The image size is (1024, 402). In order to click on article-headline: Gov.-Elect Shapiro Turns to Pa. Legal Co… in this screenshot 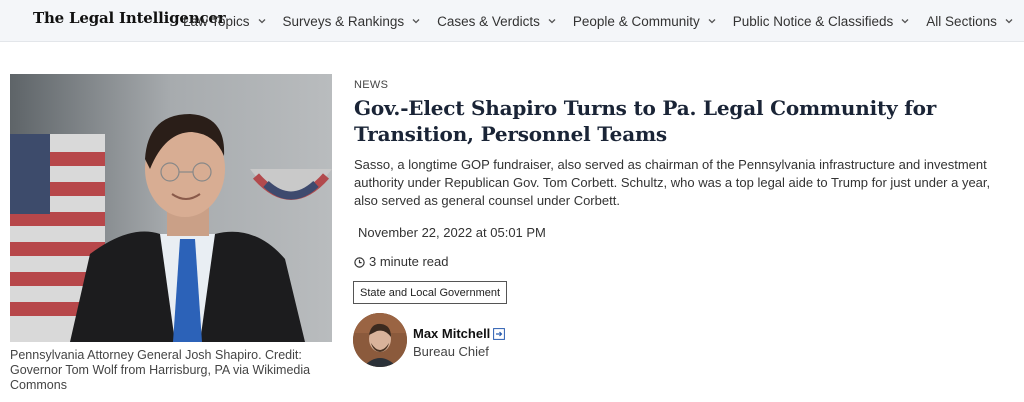, I will do `click(674, 121)`.